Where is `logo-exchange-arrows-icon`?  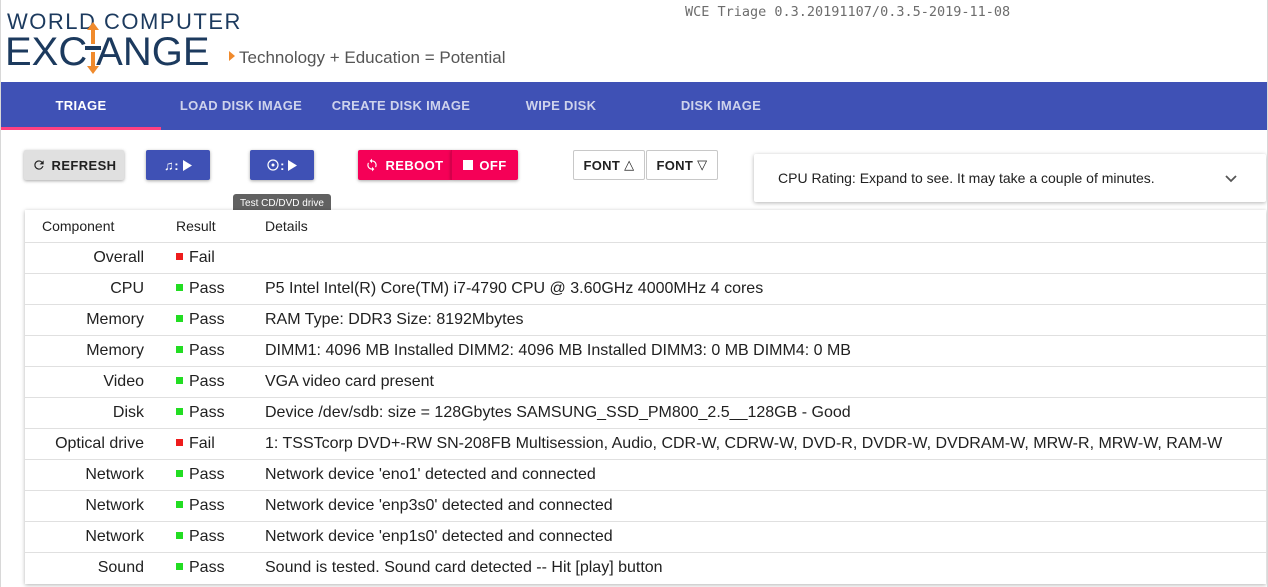 logo-exchange-arrows-icon is located at coordinates (93, 48).